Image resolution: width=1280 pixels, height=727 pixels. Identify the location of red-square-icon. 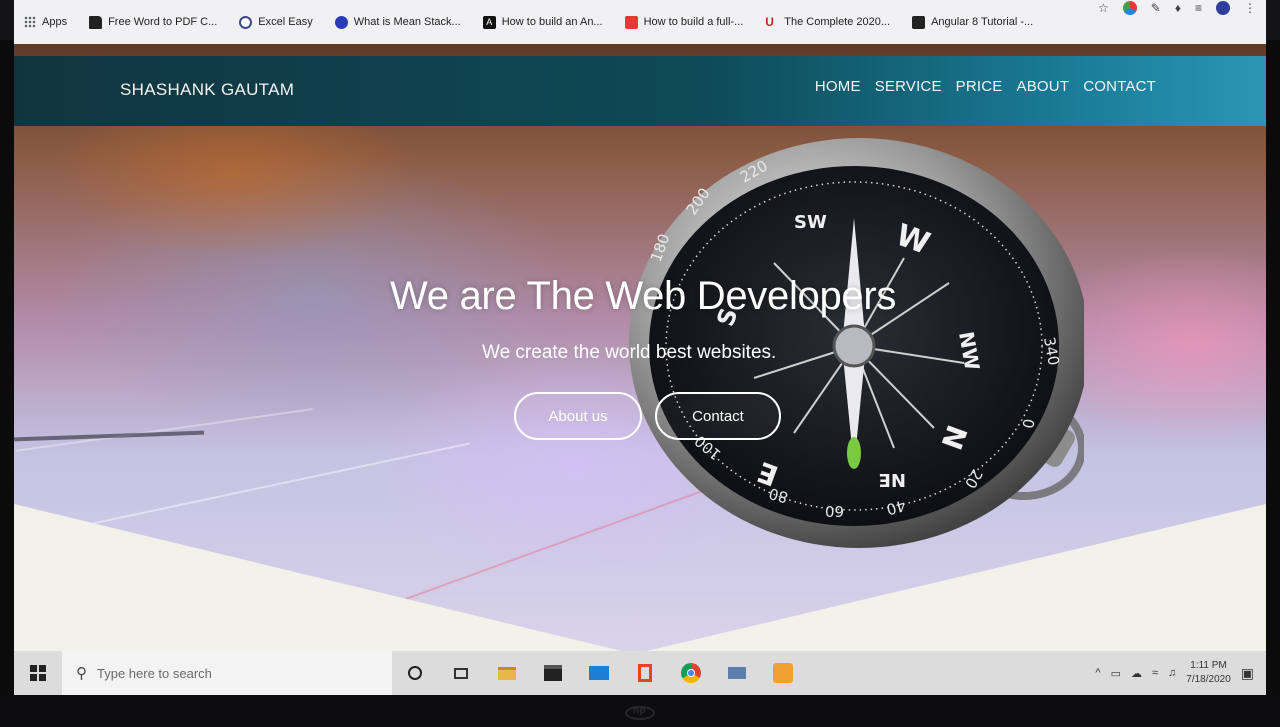
(631, 22).